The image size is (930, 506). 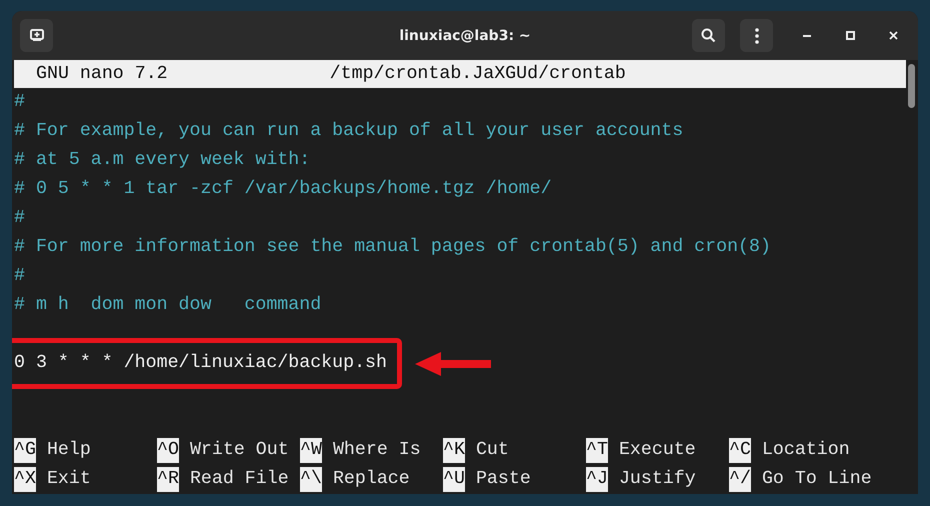 I want to click on shortcut-key: ^/, so click(x=740, y=479).